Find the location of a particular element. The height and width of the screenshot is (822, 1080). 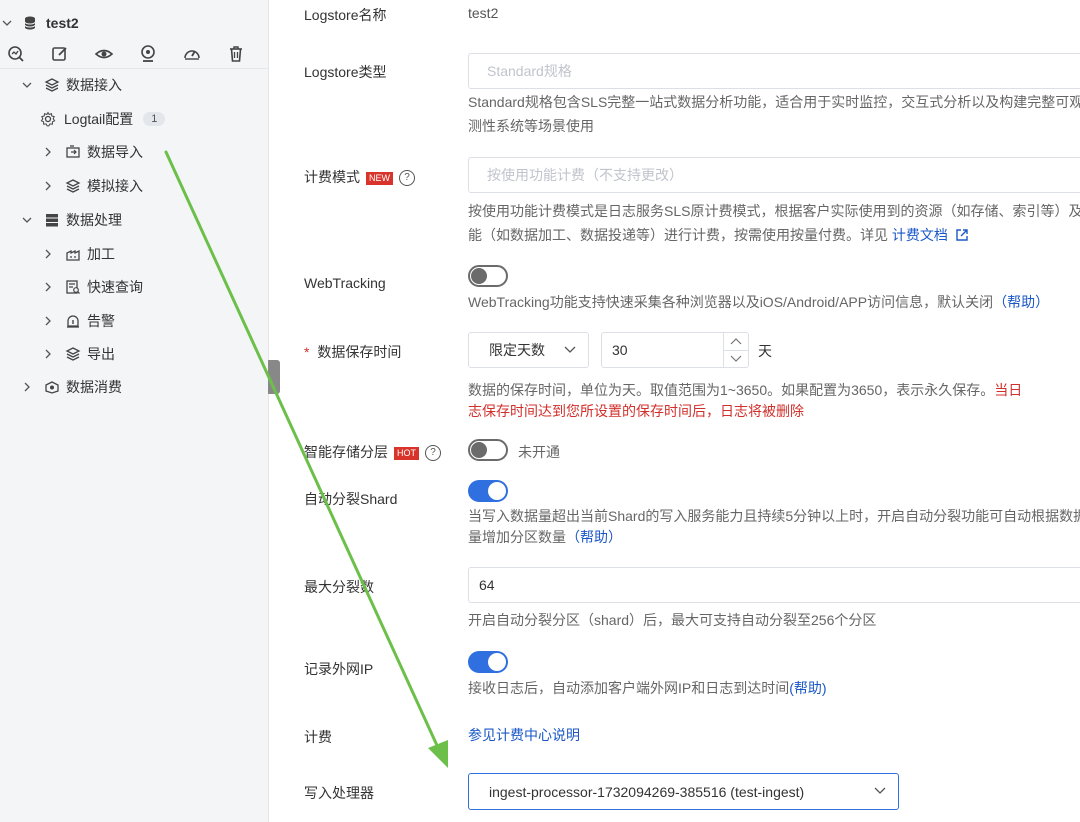

billing-mode-label-text: 计费模式 is located at coordinates (332, 177).